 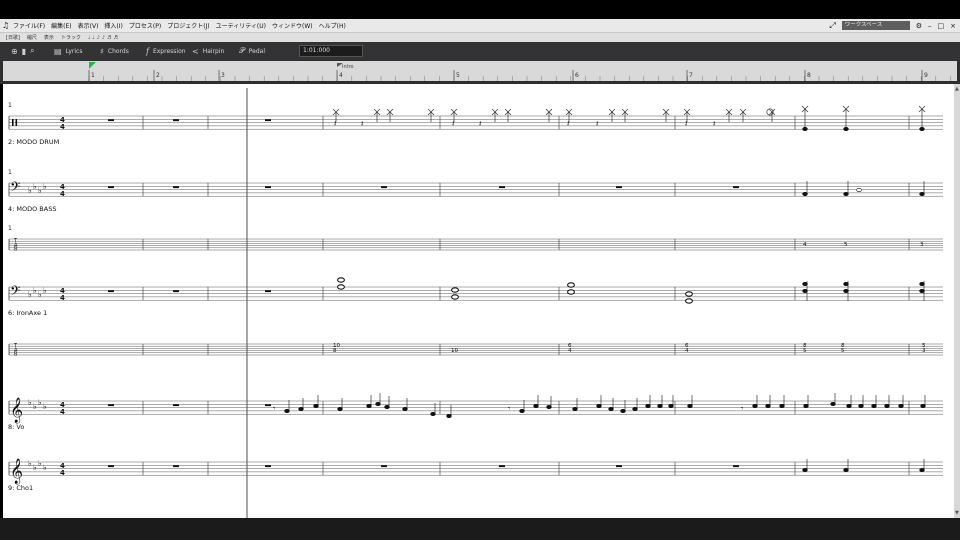 What do you see at coordinates (104, 38) in the screenshot?
I see `note-duration-icons: ♩♩♪♪♬♬` at bounding box center [104, 38].